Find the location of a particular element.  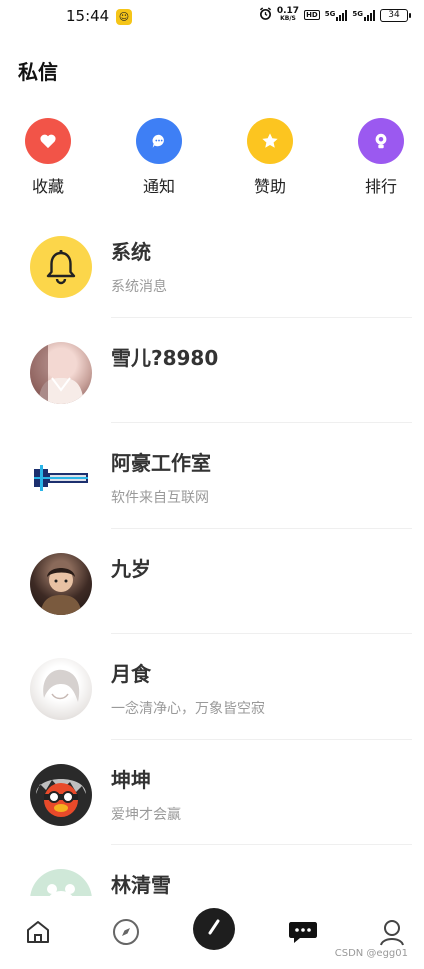

contact-name: 阿豪工作室 is located at coordinates (161, 463).